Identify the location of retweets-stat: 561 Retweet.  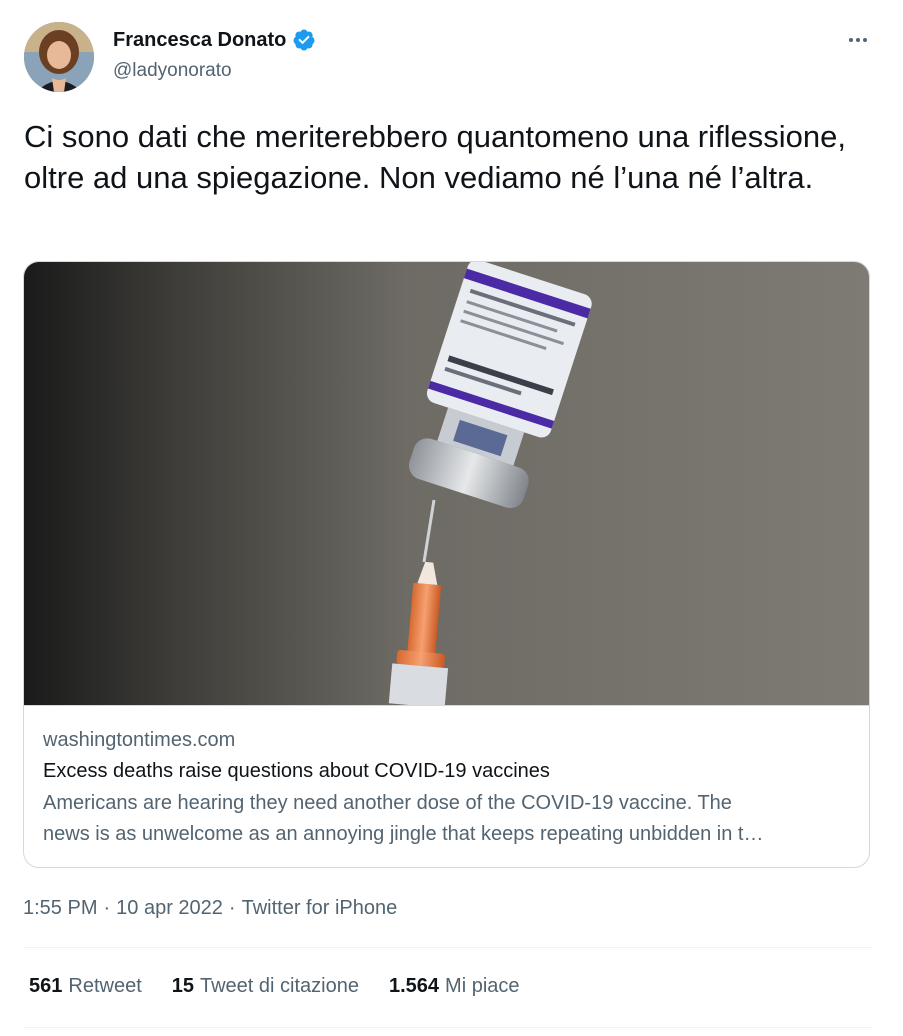
(85, 986).